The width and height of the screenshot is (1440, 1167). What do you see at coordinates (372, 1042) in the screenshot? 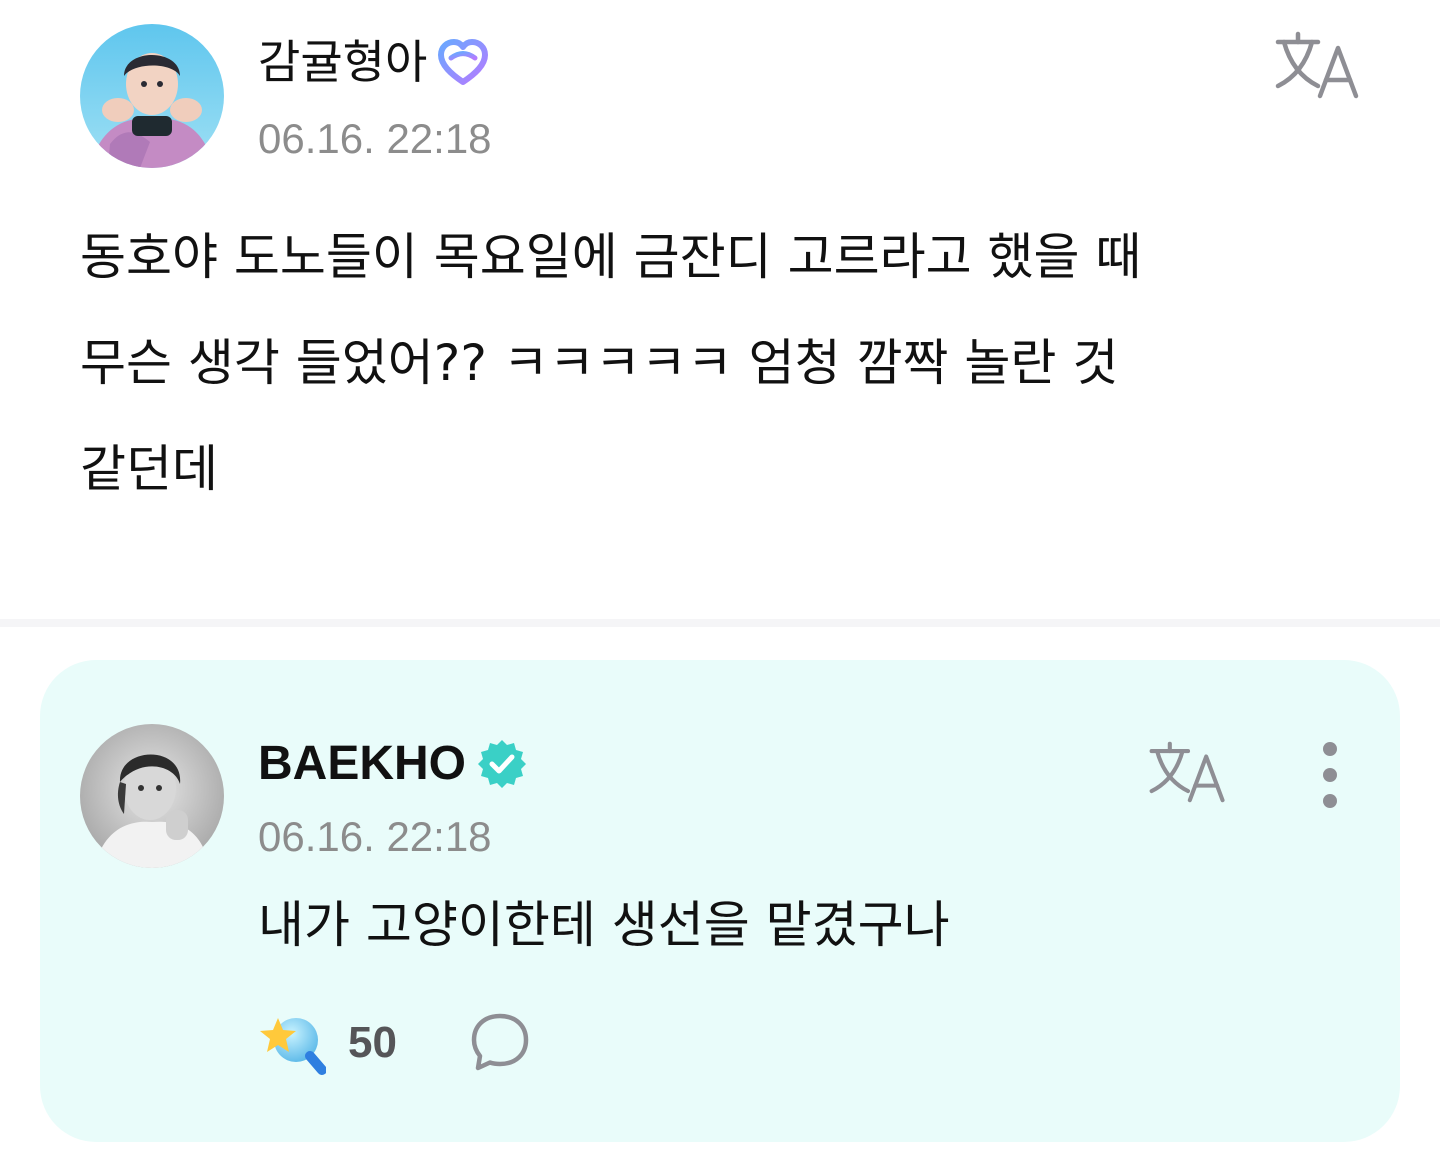
I see `reaction-count: 50` at bounding box center [372, 1042].